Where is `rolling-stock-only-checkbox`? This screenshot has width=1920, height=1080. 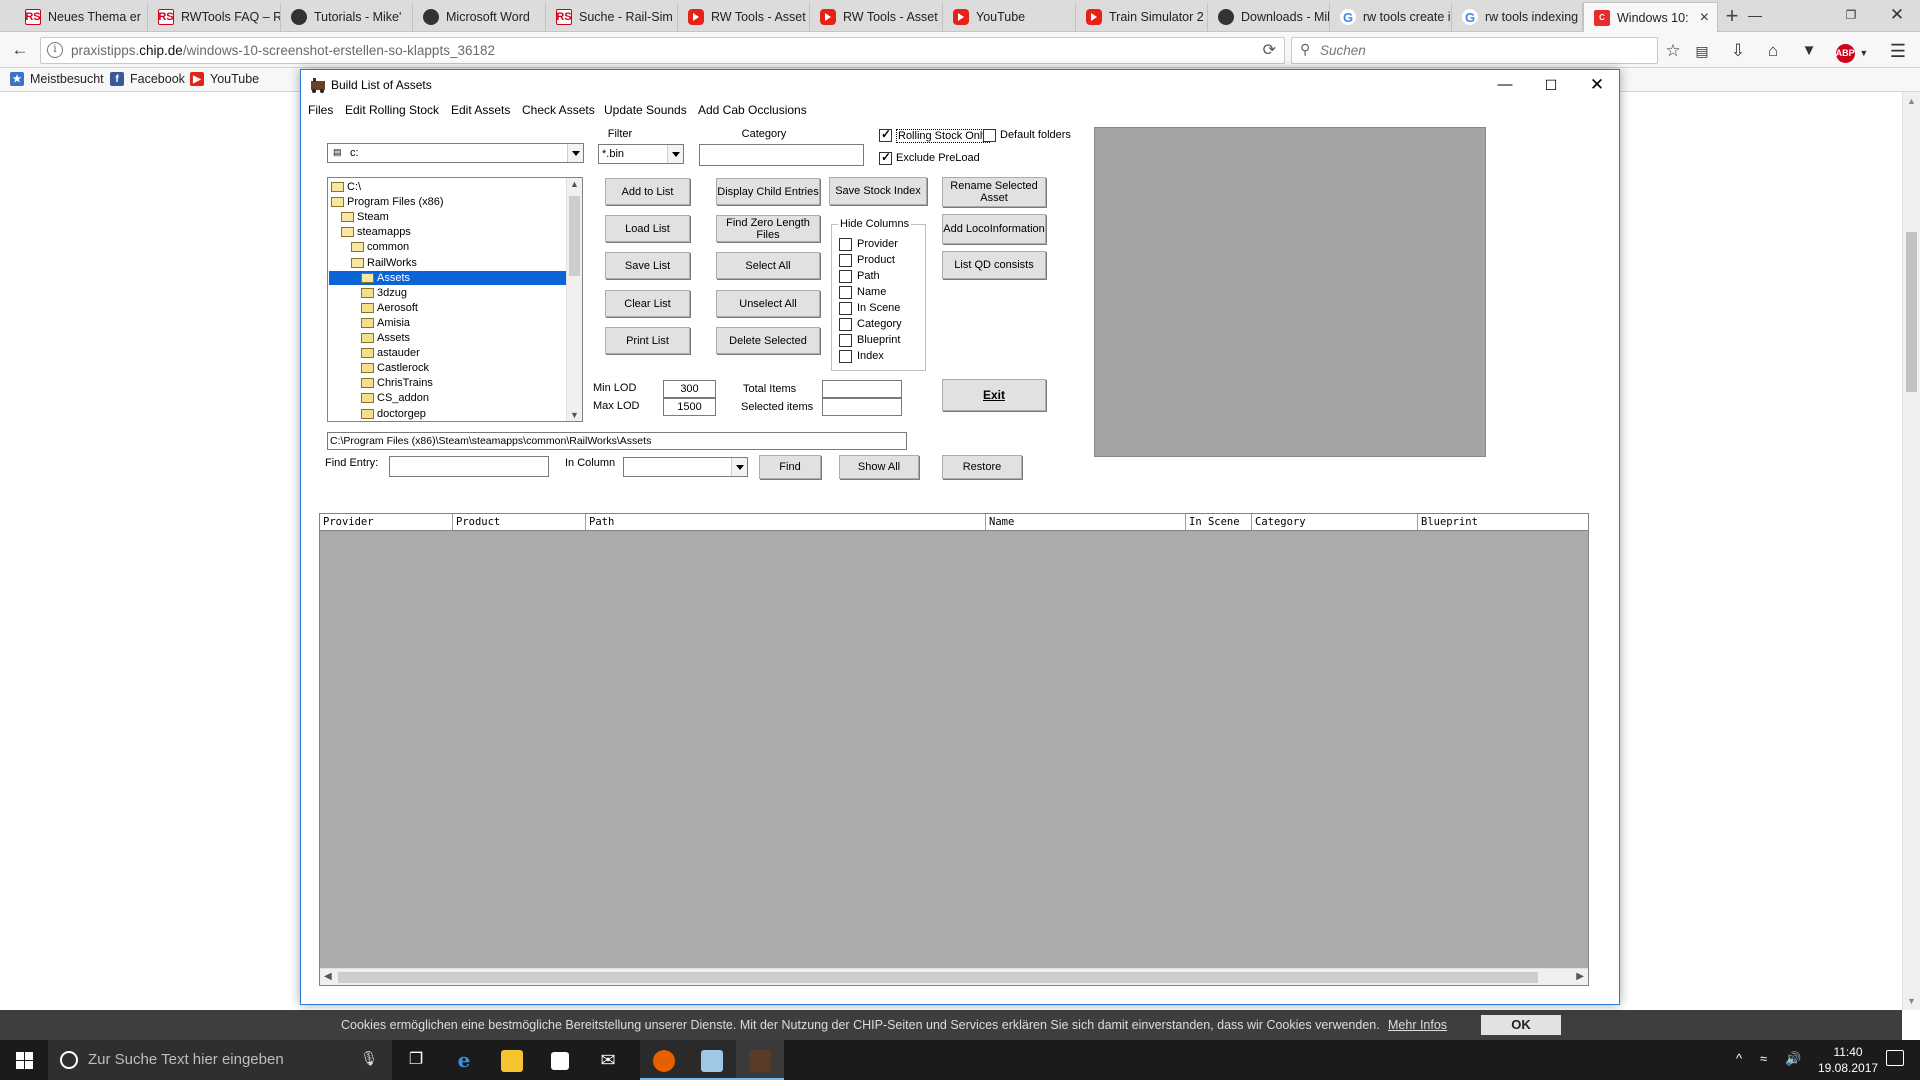
rolling-stock-only-checkbox is located at coordinates (885, 134).